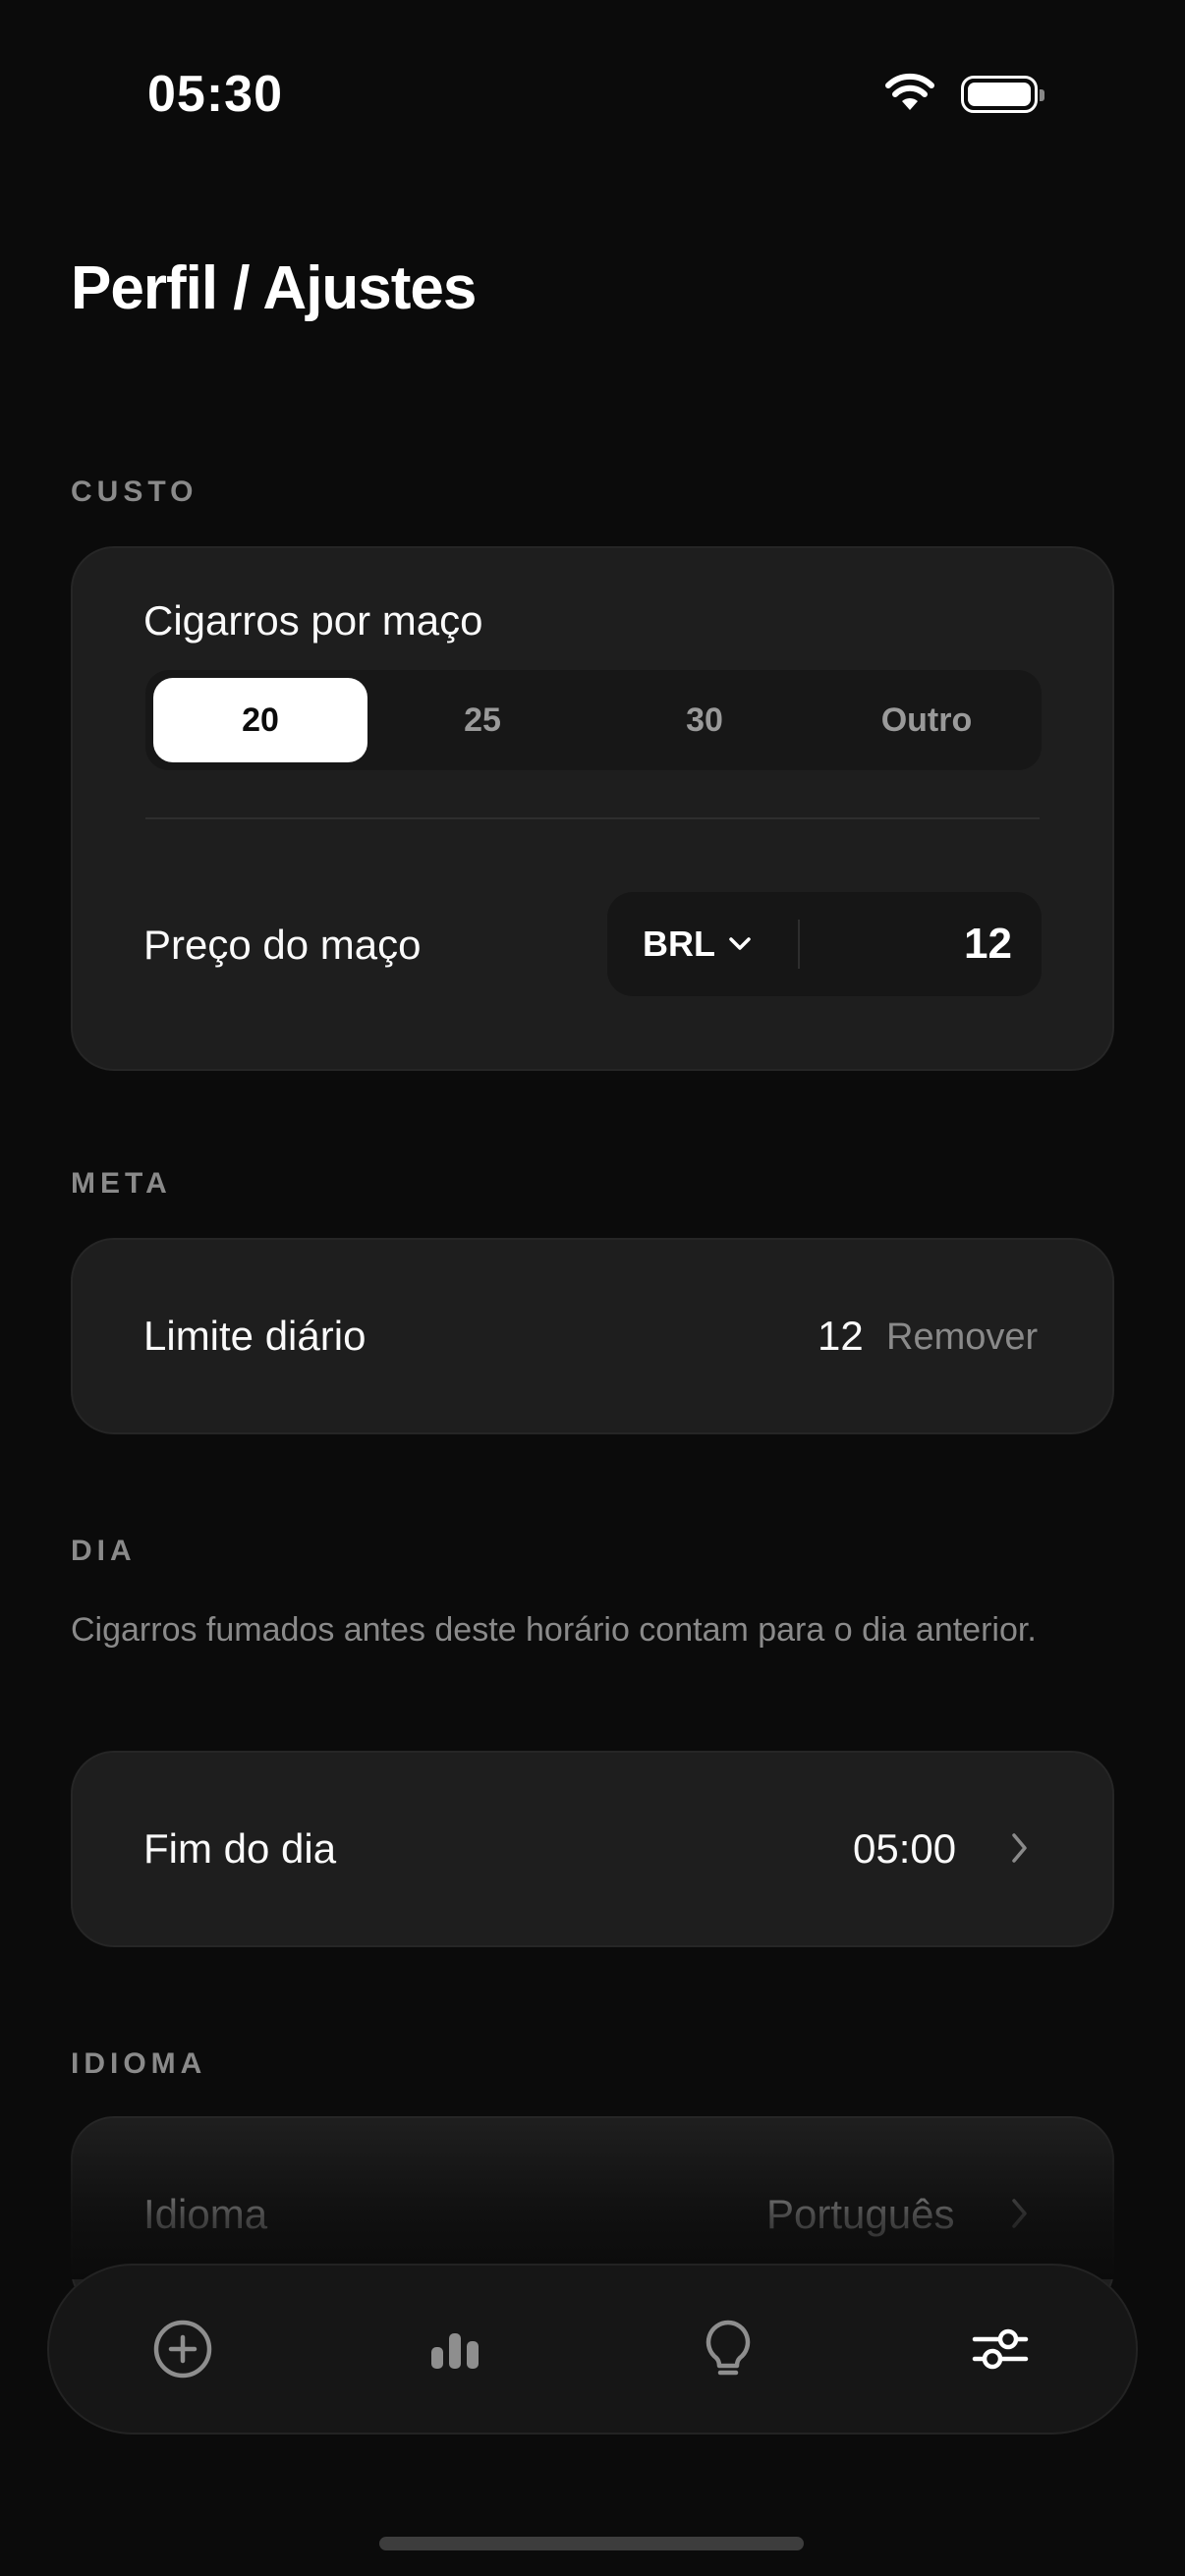 The width and height of the screenshot is (1185, 2576). Describe the element at coordinates (825, 944) in the screenshot. I see `pack-price-field: BRL 12` at that location.